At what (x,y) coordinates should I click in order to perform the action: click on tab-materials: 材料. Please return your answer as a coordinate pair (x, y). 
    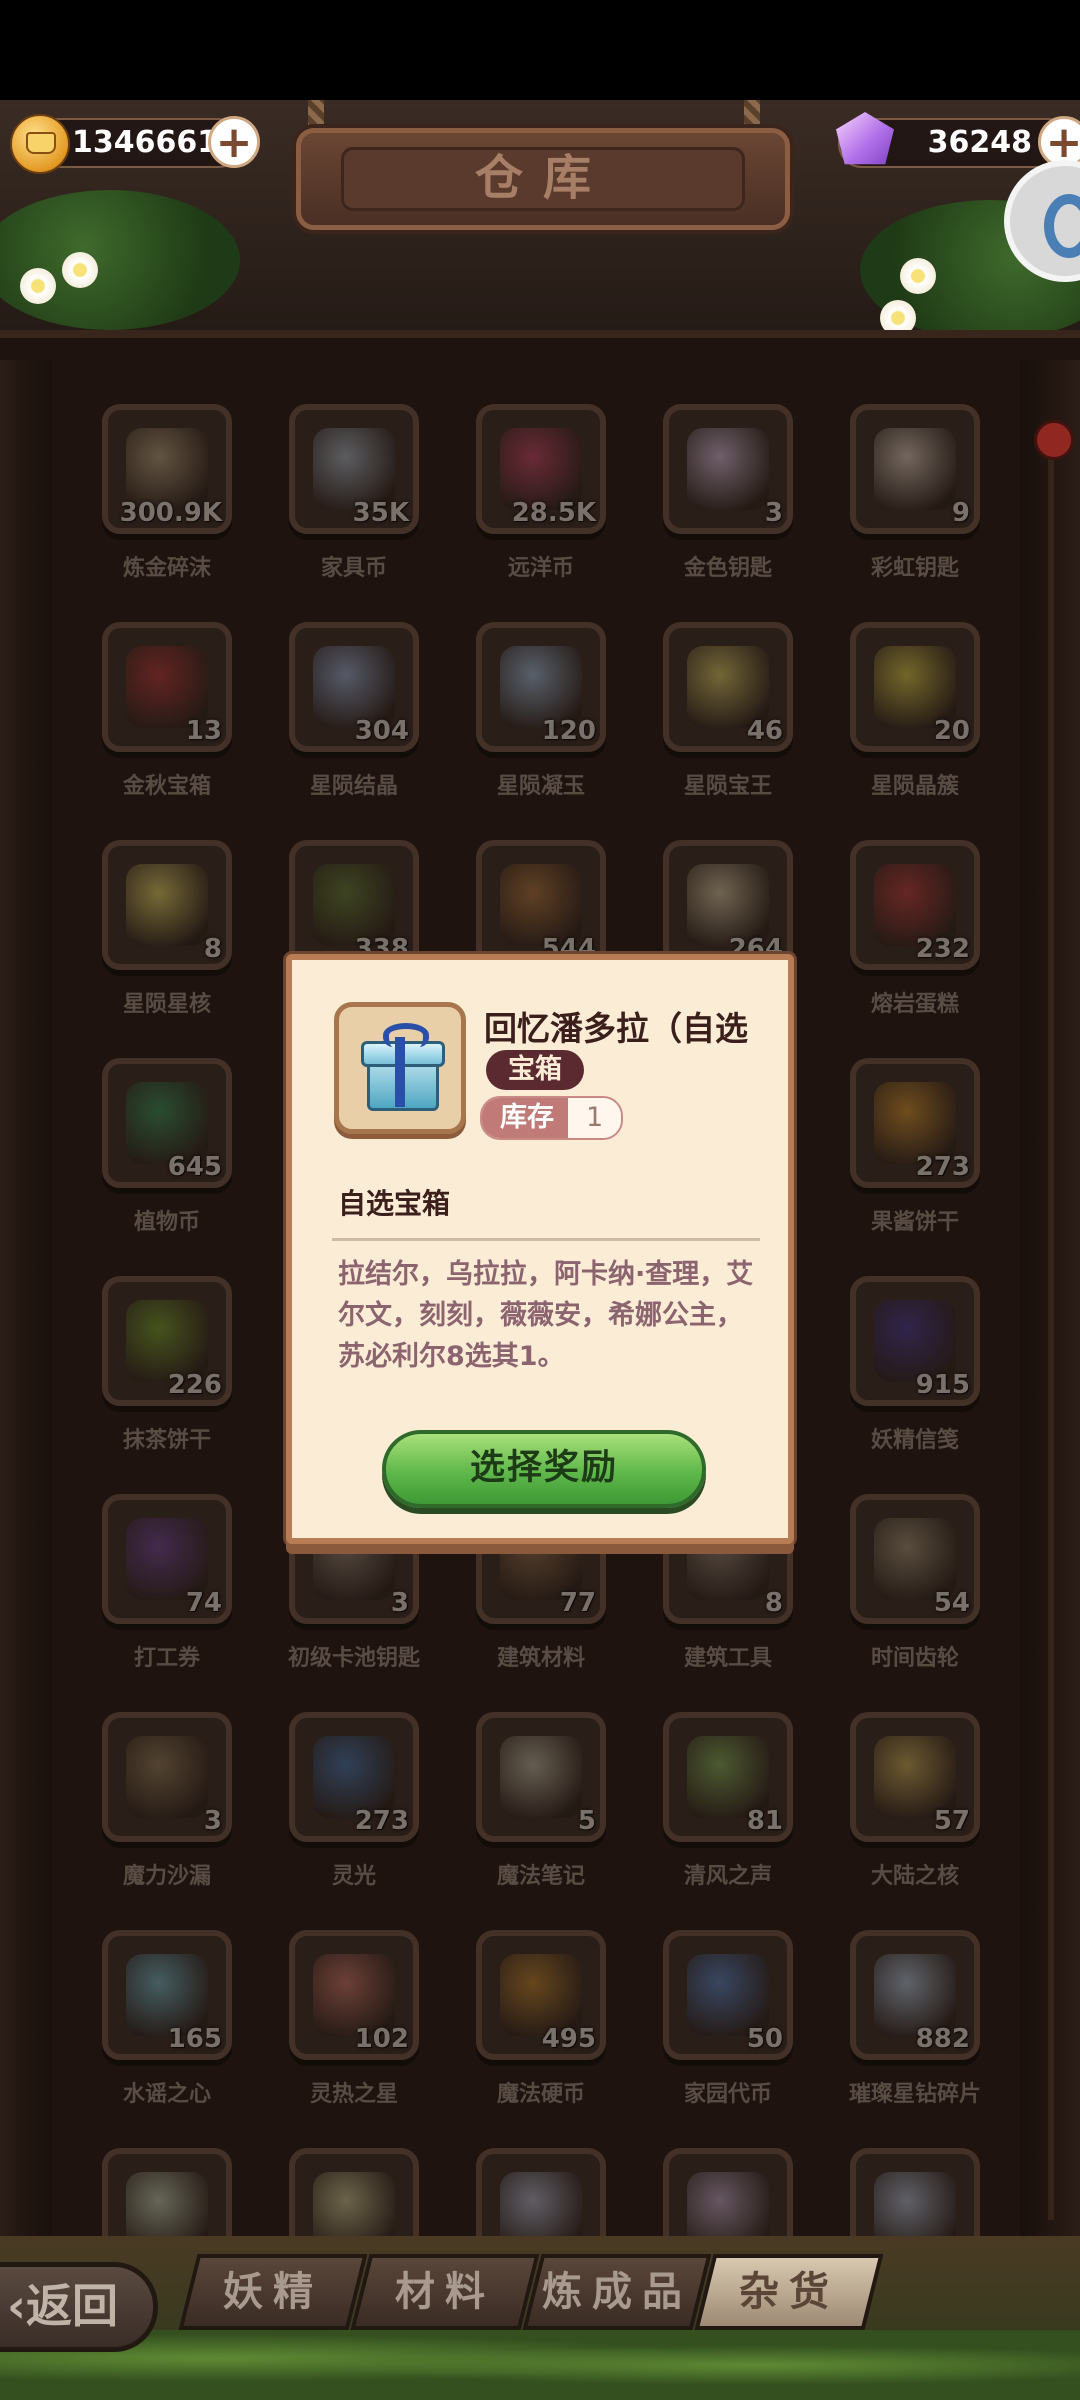
    Looking at the image, I should click on (445, 2292).